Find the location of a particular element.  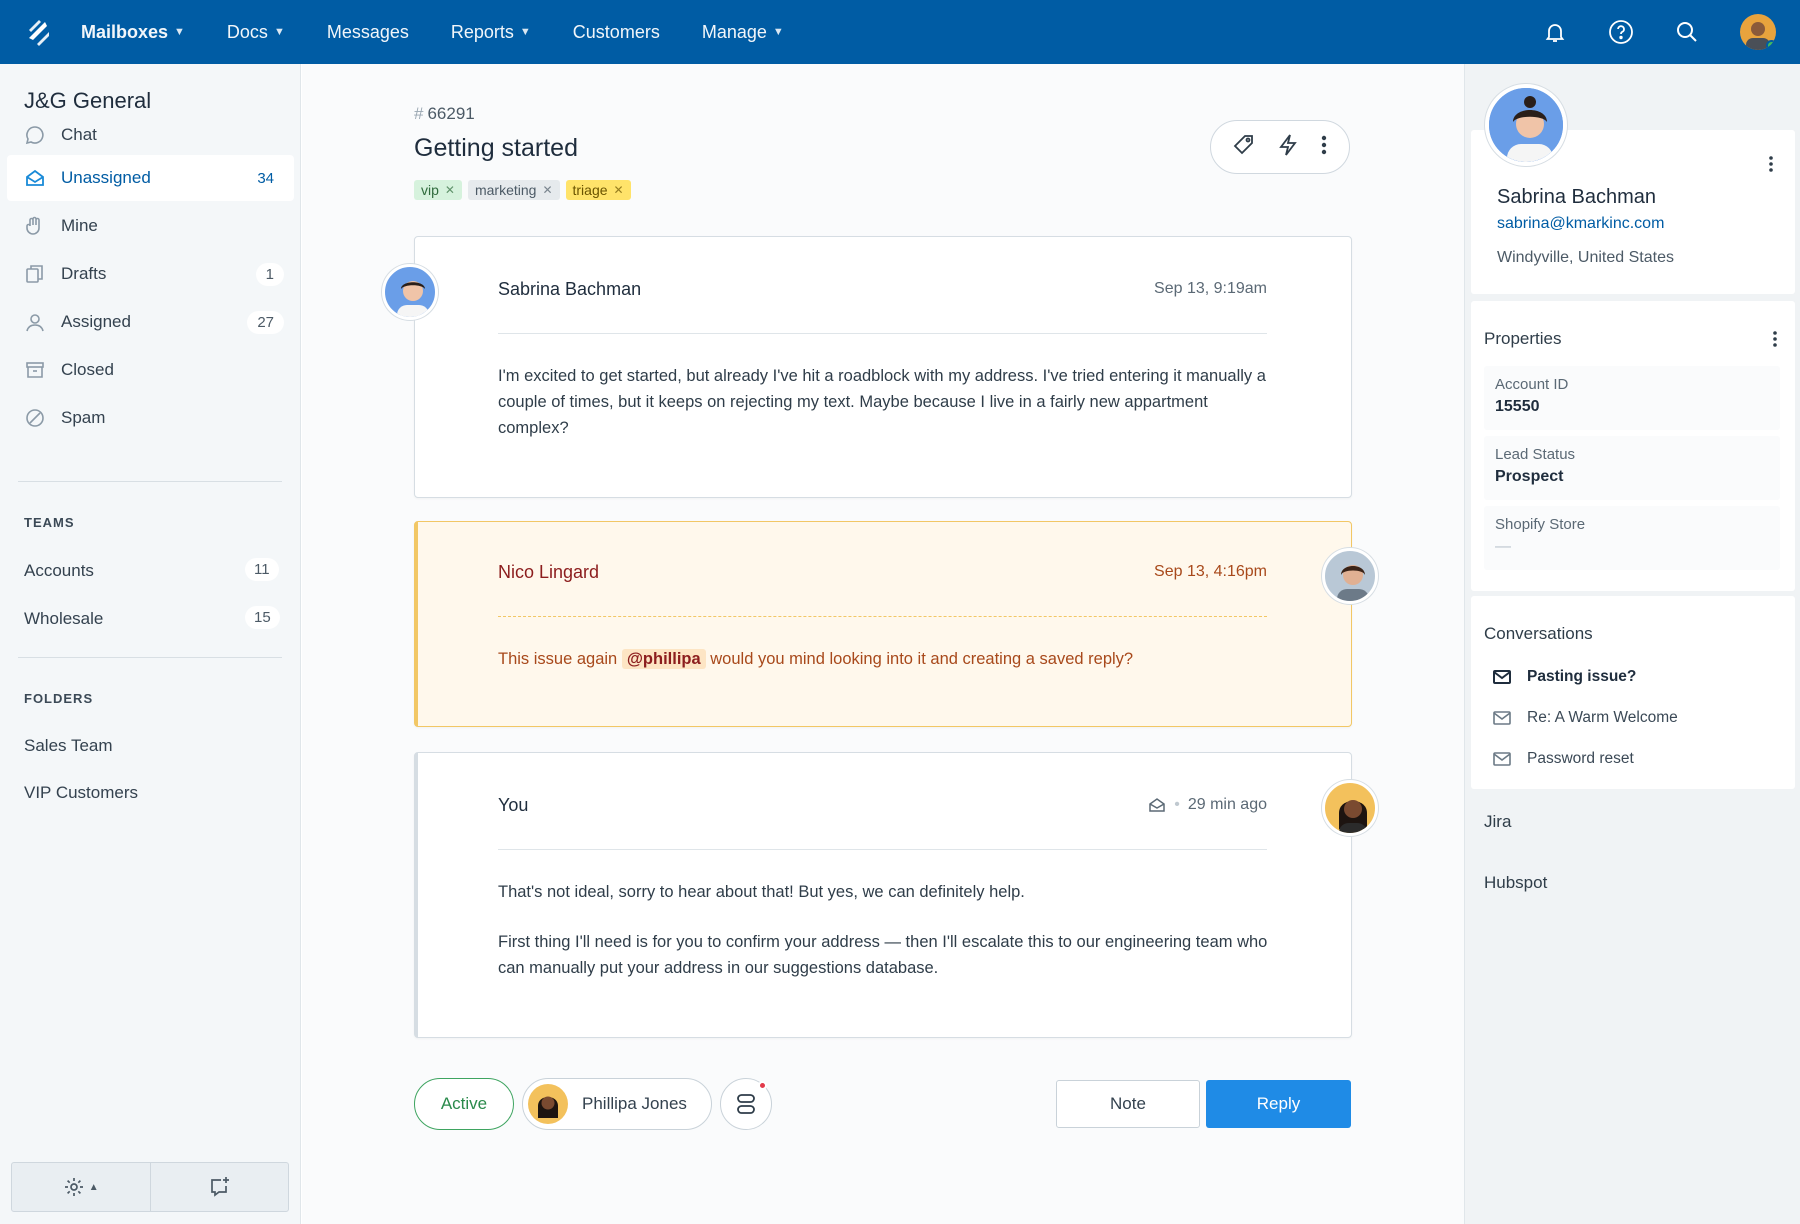

help-icon is located at coordinates (1621, 32).